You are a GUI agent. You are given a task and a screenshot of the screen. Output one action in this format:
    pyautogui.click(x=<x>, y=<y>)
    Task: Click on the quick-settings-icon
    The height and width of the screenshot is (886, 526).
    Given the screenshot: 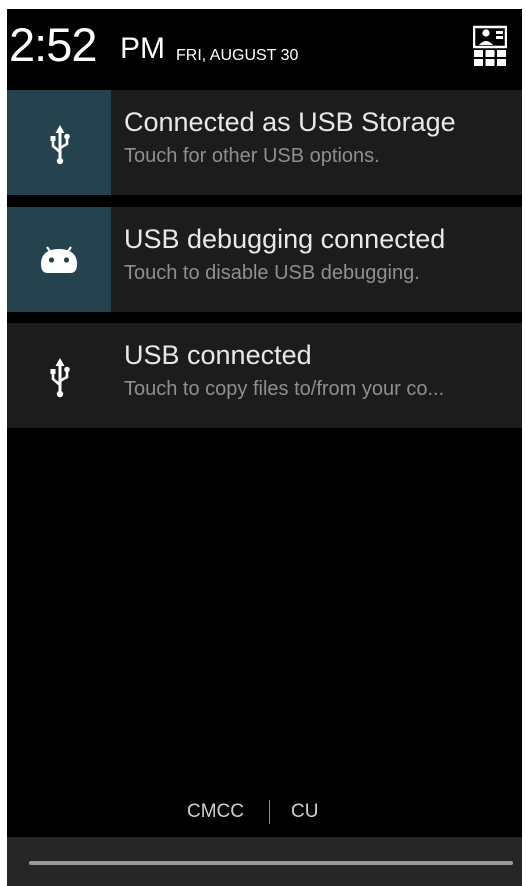 What is the action you would take?
    pyautogui.click(x=490, y=45)
    